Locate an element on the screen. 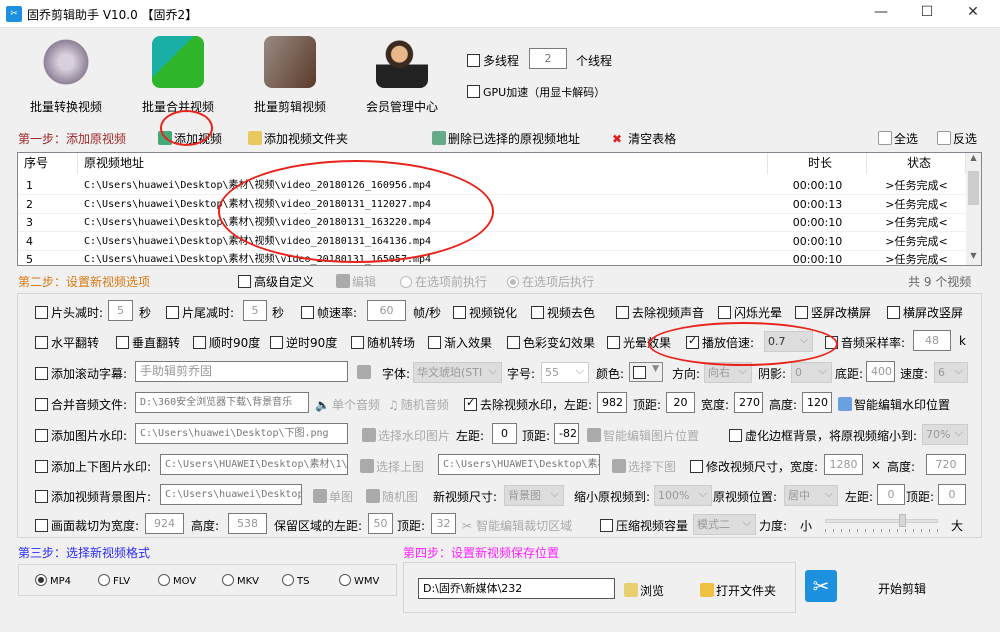  font-select: 华文琥珀(STI is located at coordinates (457, 372).